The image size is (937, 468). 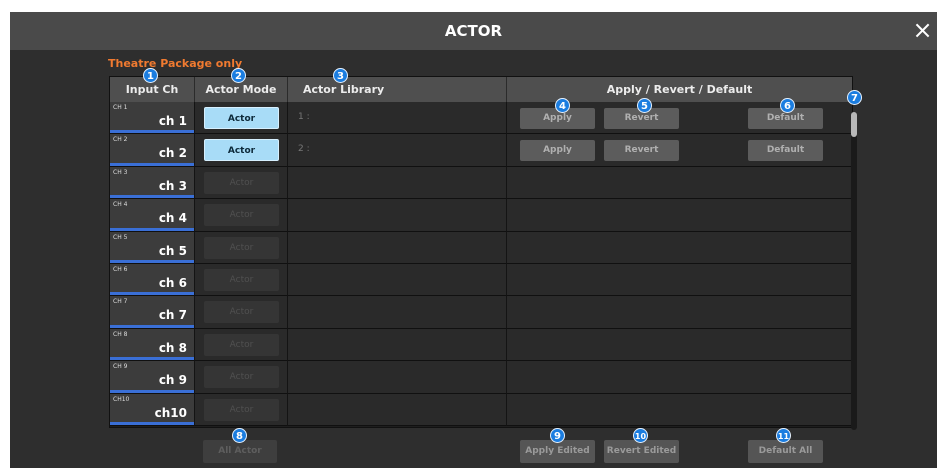 I want to click on channel-name: ch 3, so click(x=172, y=185).